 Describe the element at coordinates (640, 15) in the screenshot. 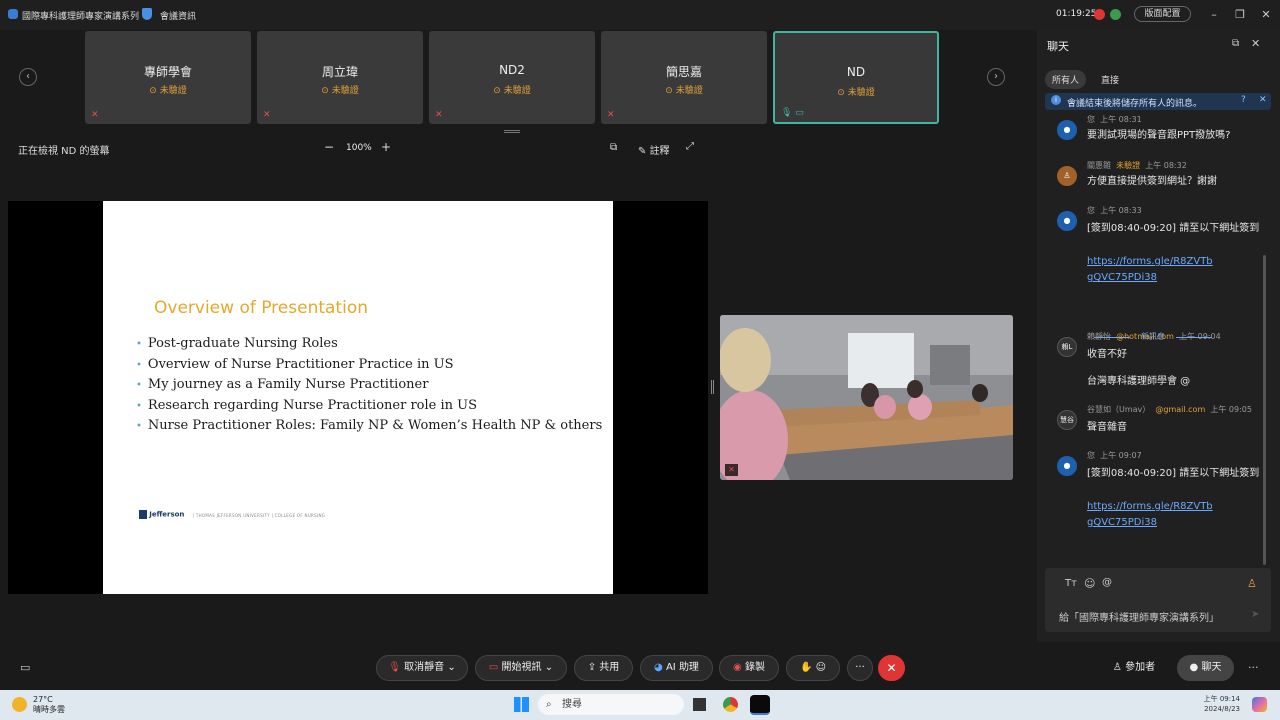

I see `title-bar: 國際專科護理師專家演講系列 會議資訊 01:19:25 版面配置 – ❐ ✕` at that location.